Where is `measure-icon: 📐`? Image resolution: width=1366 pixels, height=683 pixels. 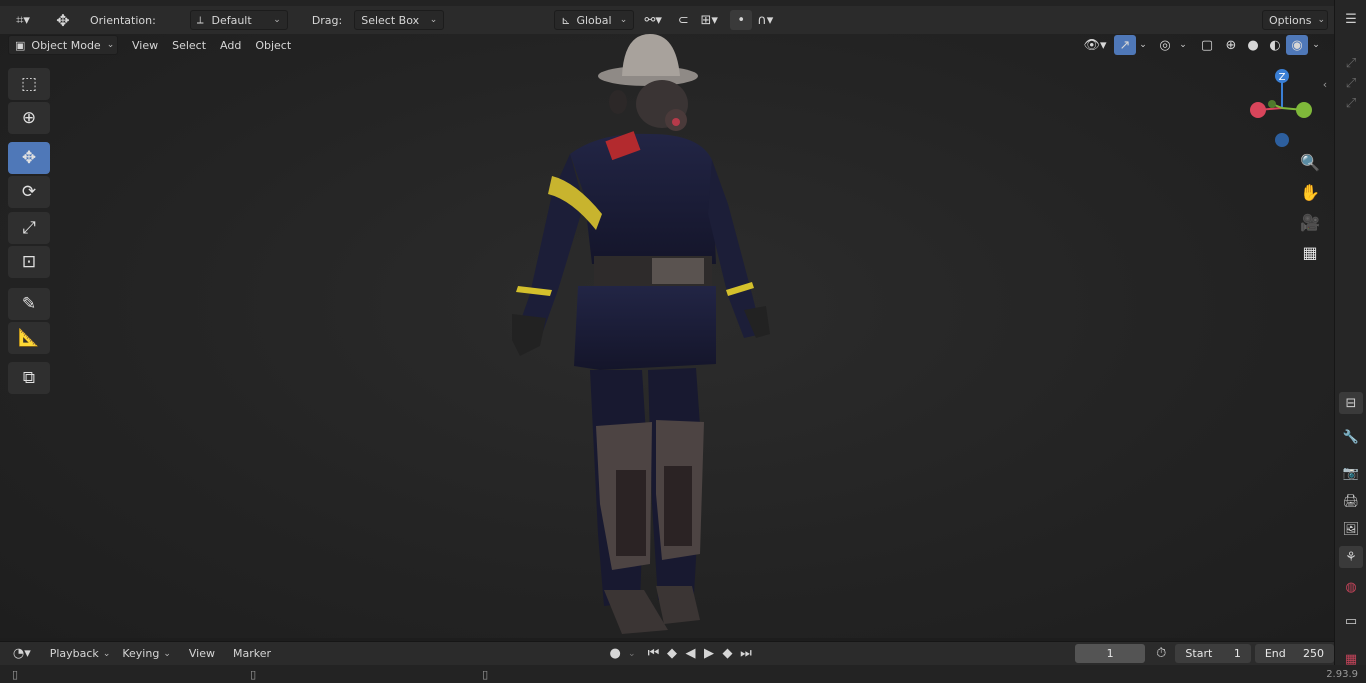
measure-icon: 📐 is located at coordinates (29, 338).